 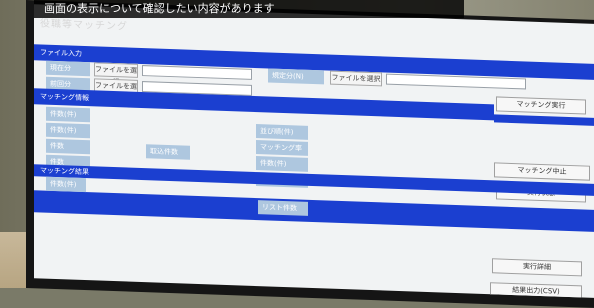 I want to click on match-right-label-3: 件数(件), so click(x=282, y=164).